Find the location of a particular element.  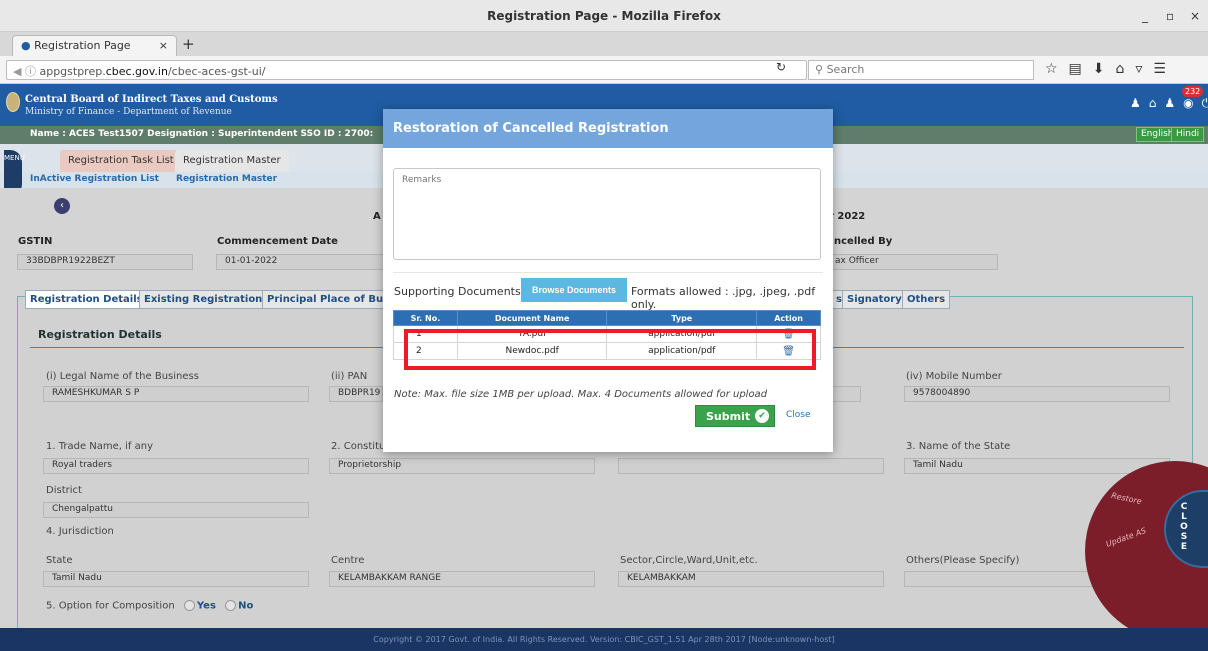

sector-field: KELAMBAKKAM is located at coordinates (751, 579).